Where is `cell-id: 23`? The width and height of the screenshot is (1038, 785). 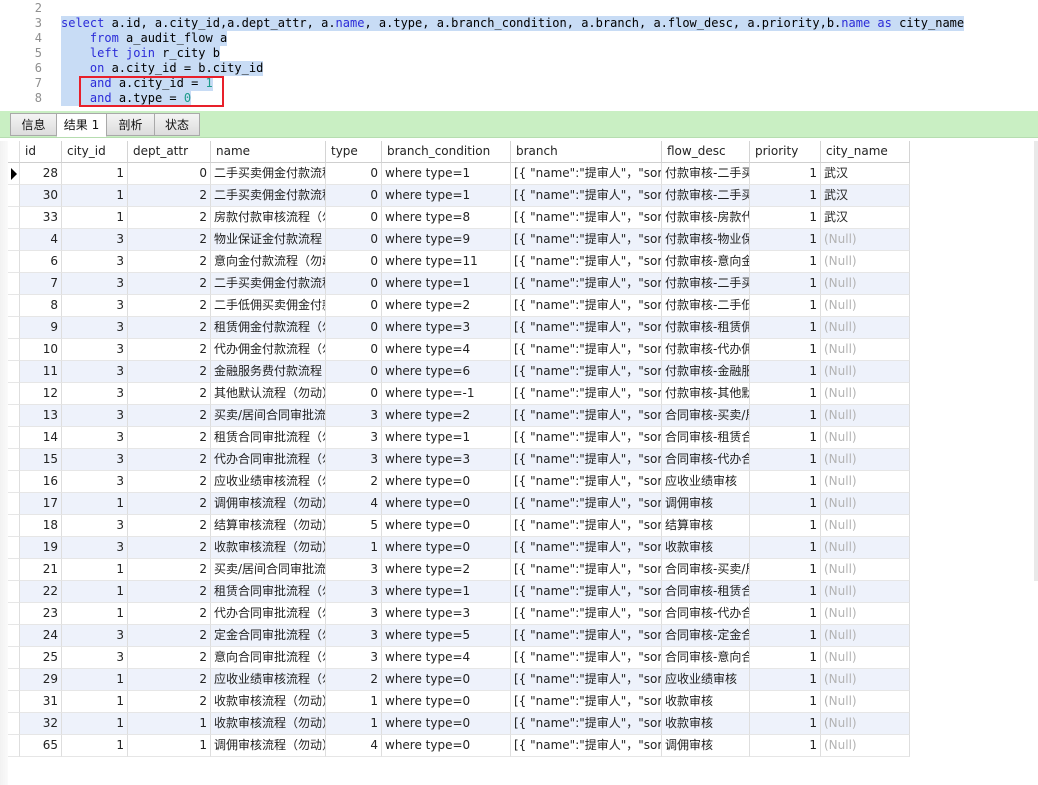 cell-id: 23 is located at coordinates (41, 614).